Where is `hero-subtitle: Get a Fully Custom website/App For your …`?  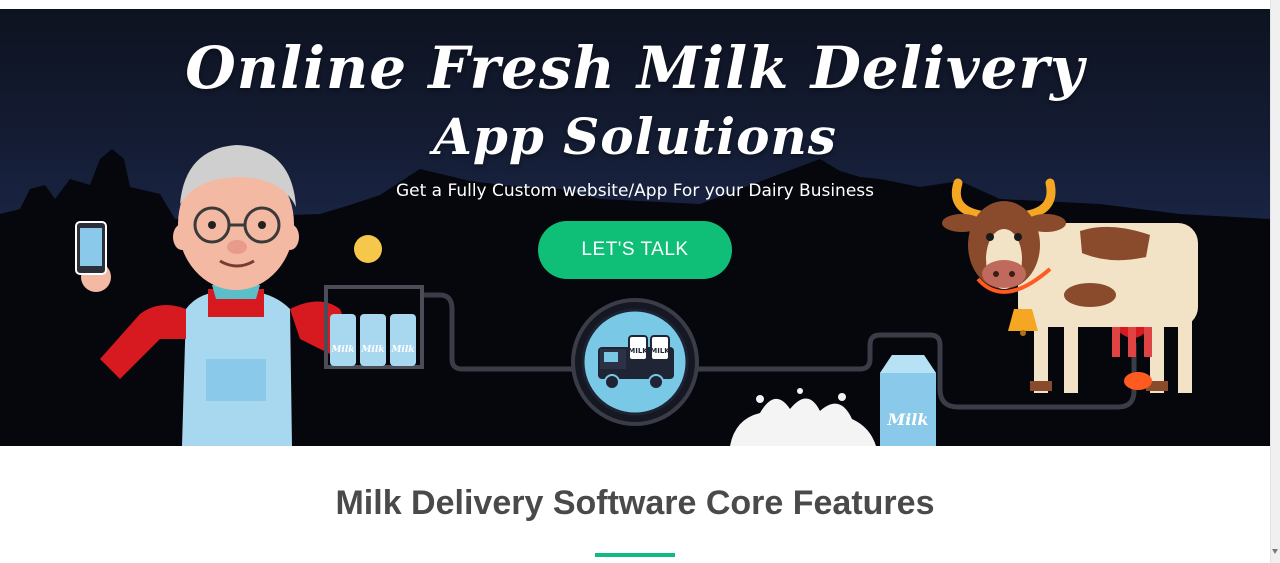
hero-subtitle: Get a Fully Custom website/App For your … is located at coordinates (635, 191).